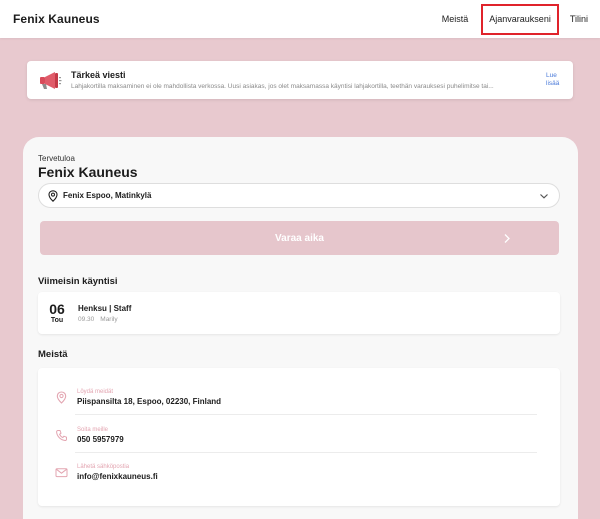 The width and height of the screenshot is (600, 519). What do you see at coordinates (95, 391) in the screenshot?
I see `contact-address-label: Löydä meidät` at bounding box center [95, 391].